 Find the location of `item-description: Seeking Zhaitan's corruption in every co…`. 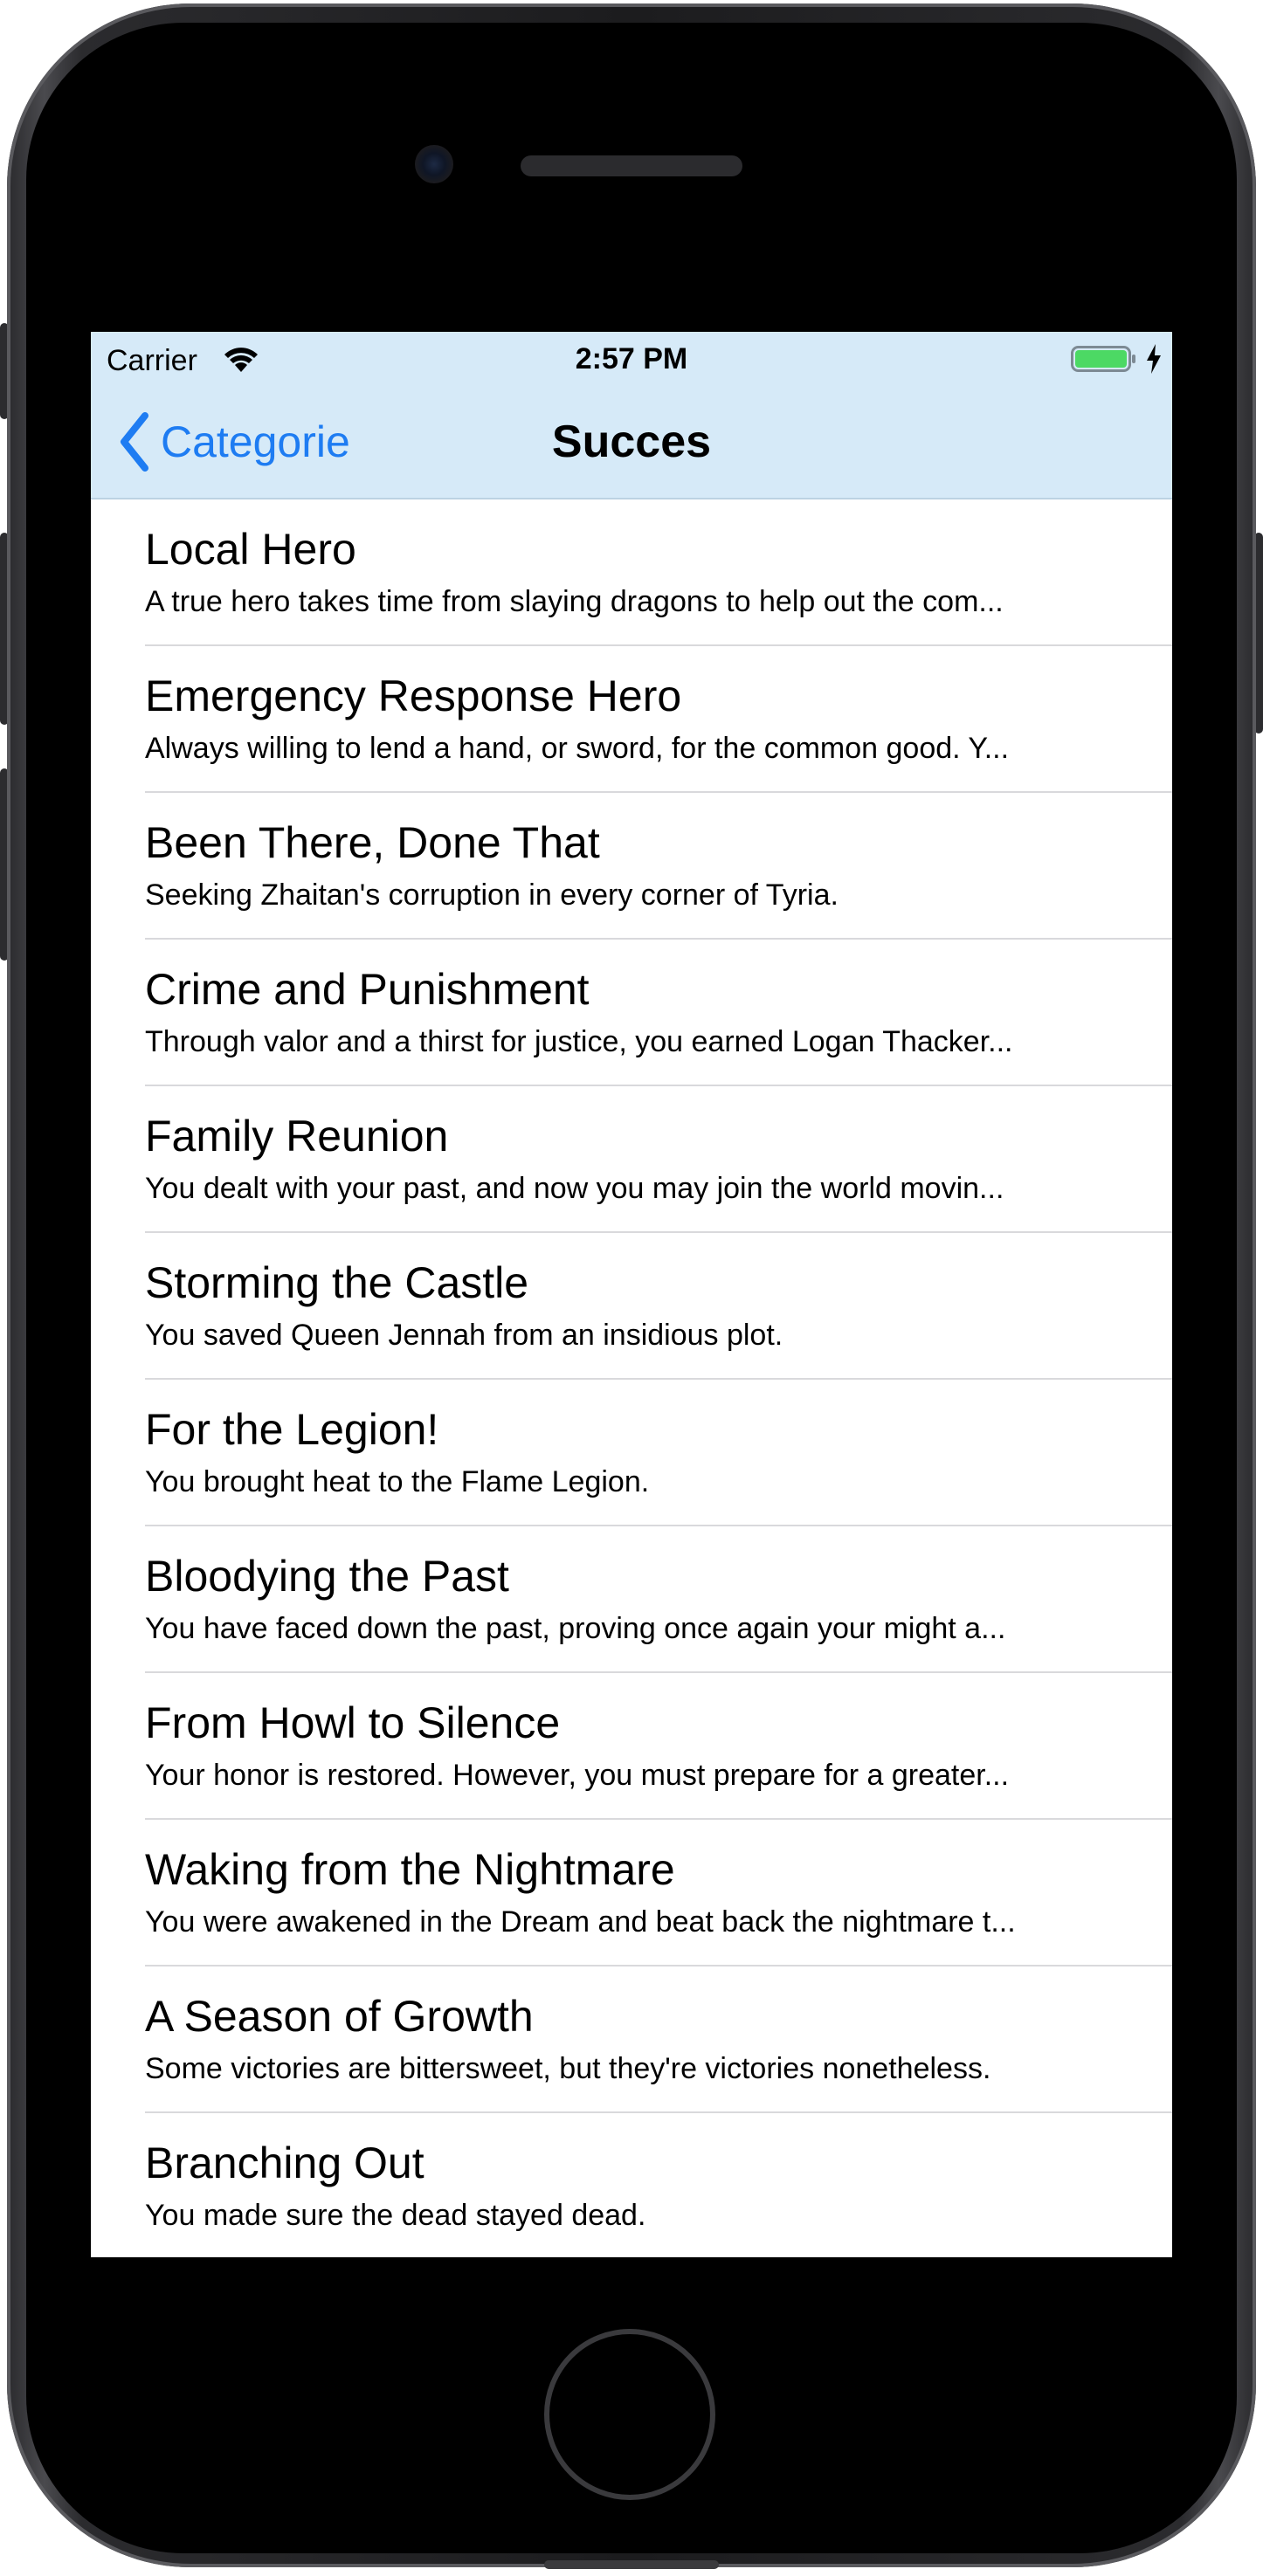

item-description: Seeking Zhaitan's corruption in every co… is located at coordinates (492, 895).